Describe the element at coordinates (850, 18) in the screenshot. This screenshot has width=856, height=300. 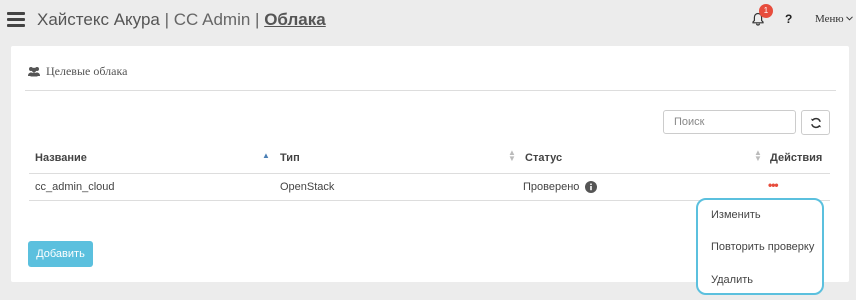
I see `chevron-down-icon` at that location.